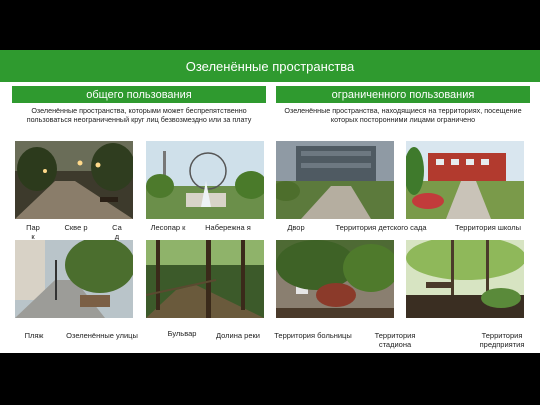 This screenshot has height=405, width=540. I want to click on label-green-streets: Озеленённые улицы, so click(102, 335).